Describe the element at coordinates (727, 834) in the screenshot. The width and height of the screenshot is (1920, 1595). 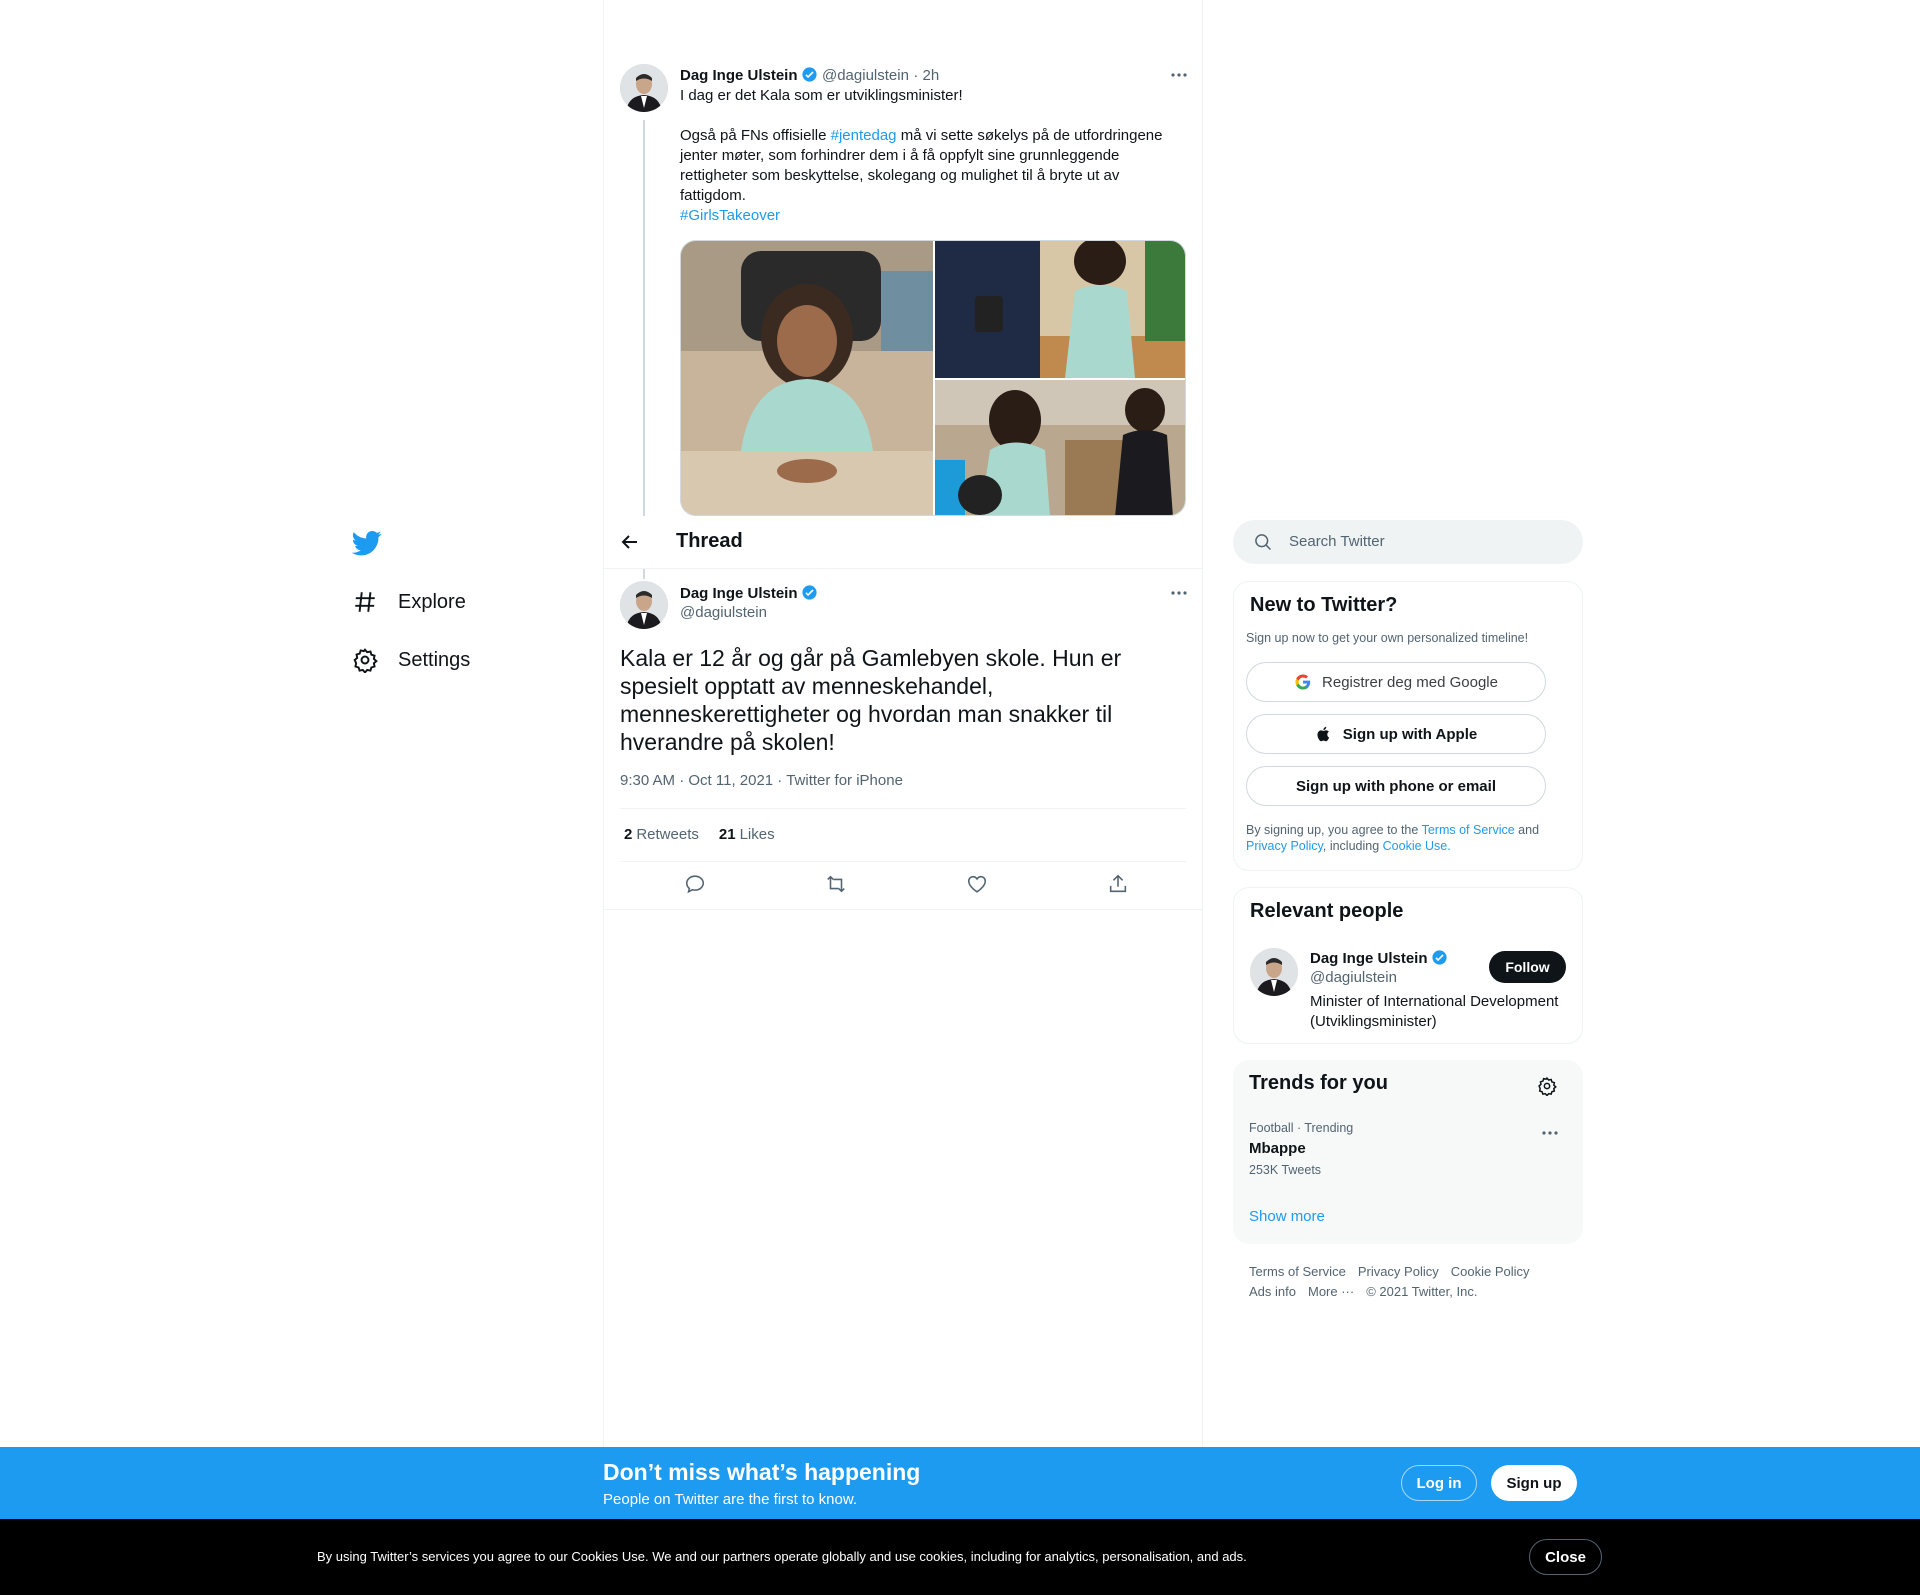
I see `likes-count: 21` at that location.